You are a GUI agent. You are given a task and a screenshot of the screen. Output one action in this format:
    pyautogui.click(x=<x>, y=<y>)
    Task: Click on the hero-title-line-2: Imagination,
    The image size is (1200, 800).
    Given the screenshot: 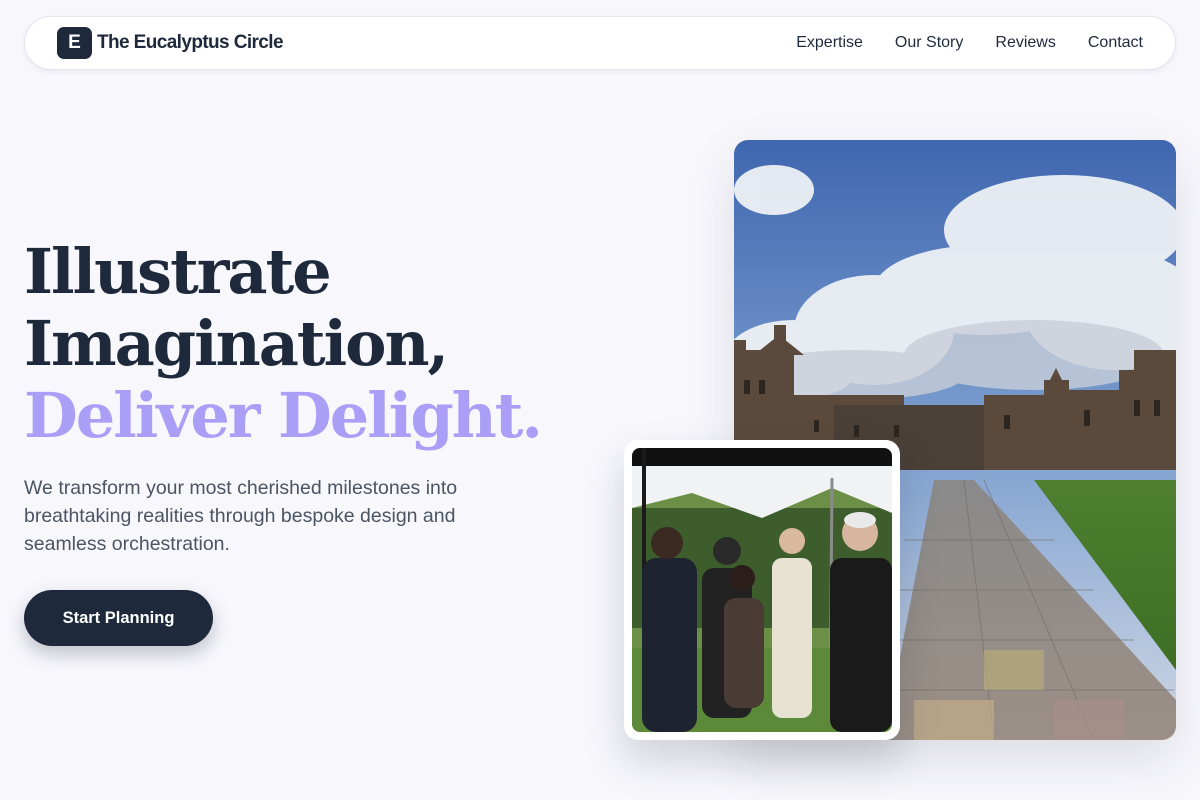 What is the action you would take?
    pyautogui.click(x=236, y=343)
    